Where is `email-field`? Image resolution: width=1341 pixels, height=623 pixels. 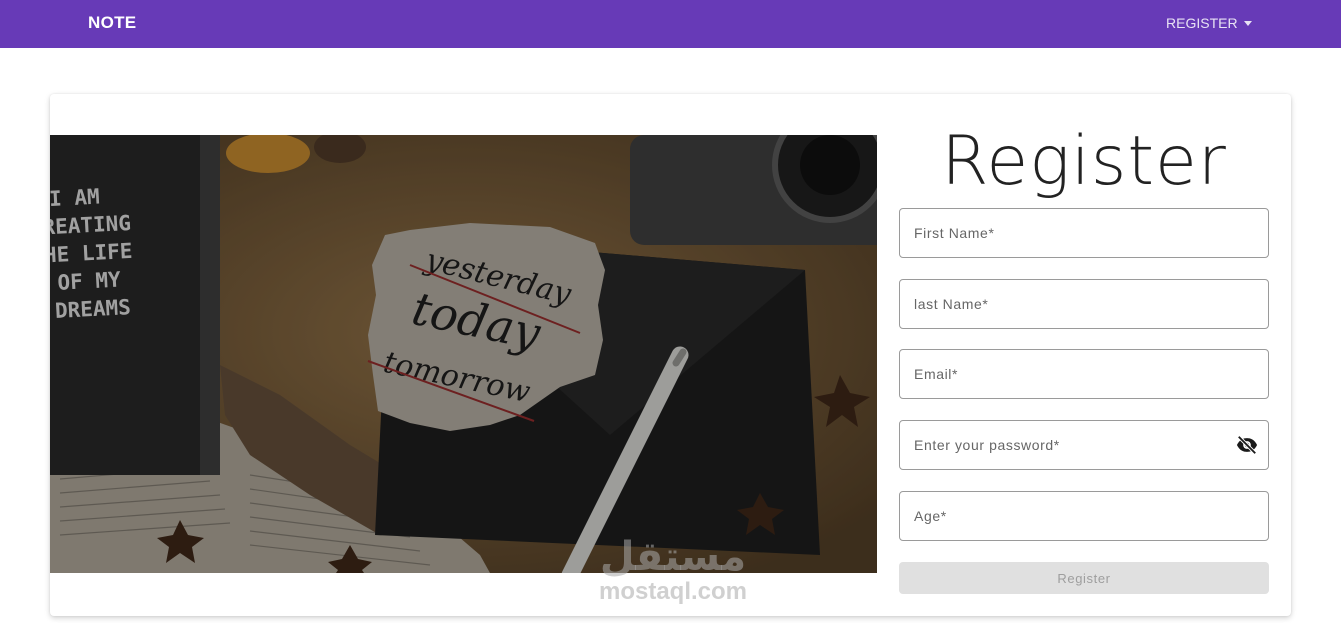 email-field is located at coordinates (1084, 374).